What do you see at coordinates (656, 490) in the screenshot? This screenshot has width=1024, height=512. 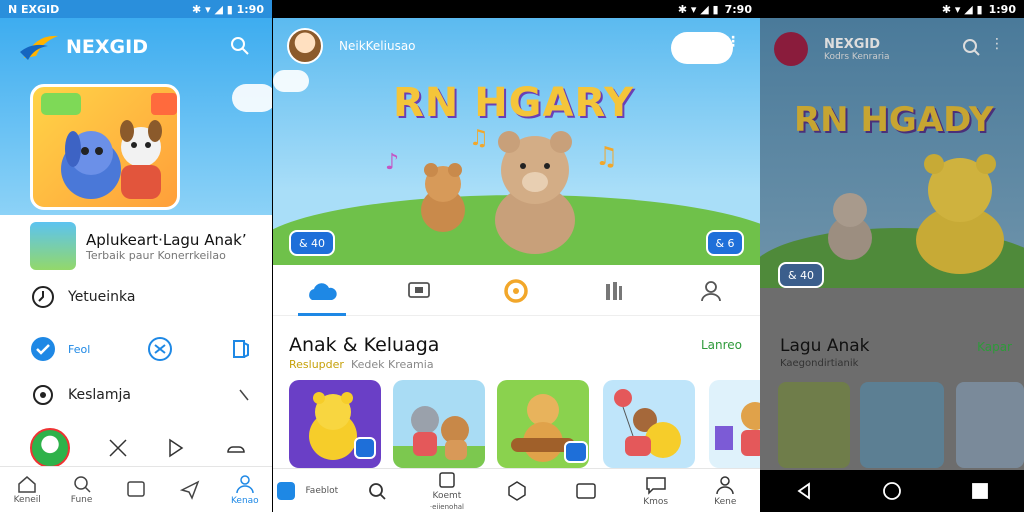 I see `nav-chat: Kmos` at bounding box center [656, 490].